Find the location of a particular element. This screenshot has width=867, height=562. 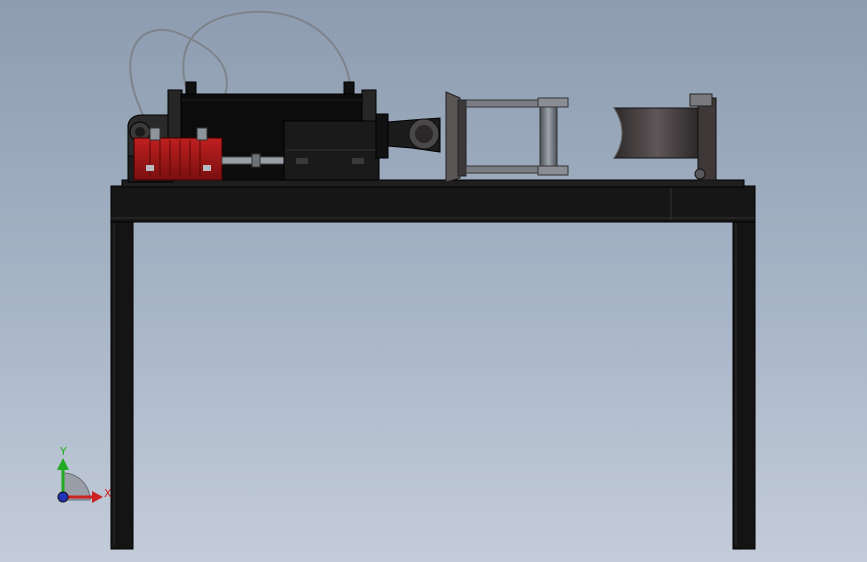

y-axis-arrow is located at coordinates (63, 464).